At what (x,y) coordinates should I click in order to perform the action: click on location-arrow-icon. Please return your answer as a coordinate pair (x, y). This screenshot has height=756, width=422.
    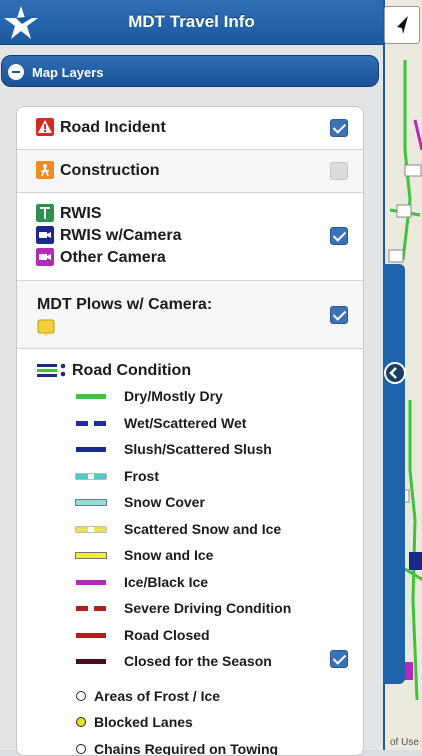
    Looking at the image, I should click on (402, 25).